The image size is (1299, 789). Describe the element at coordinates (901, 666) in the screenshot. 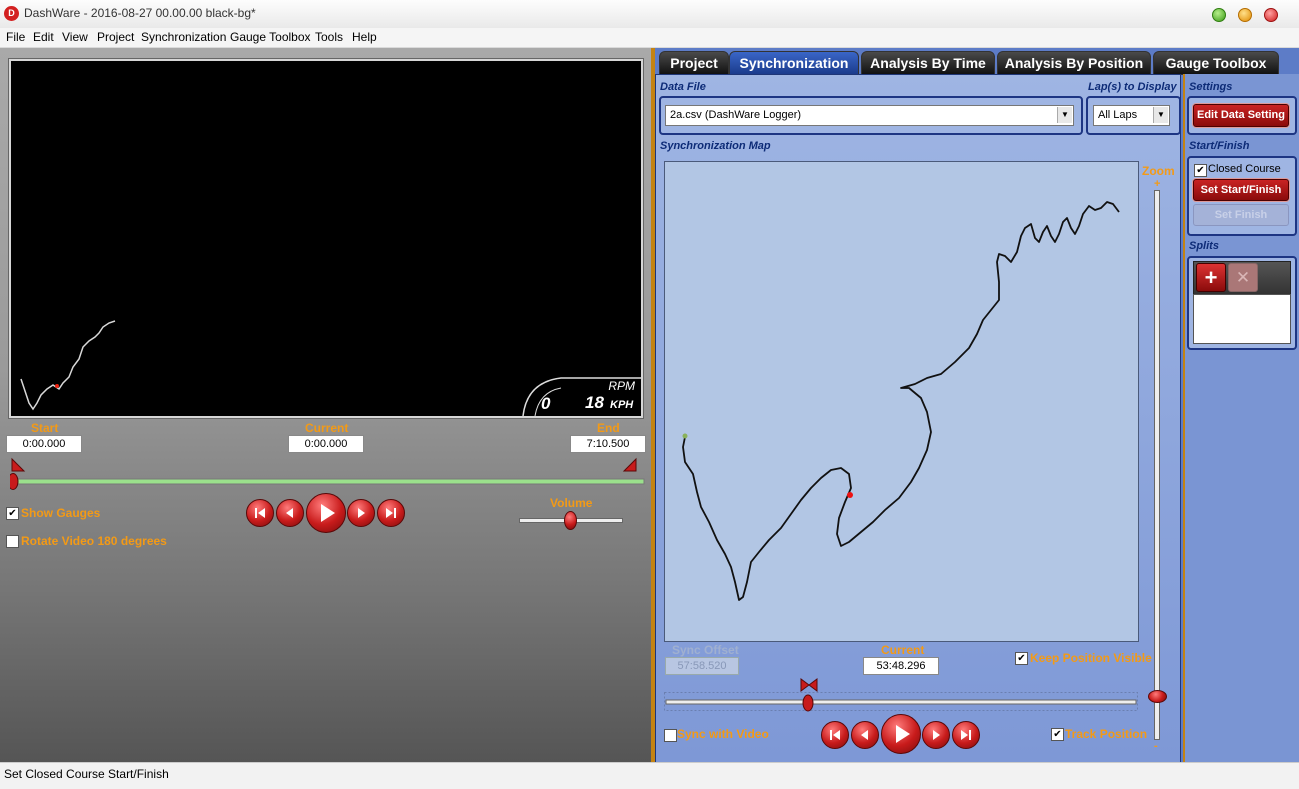

I see `sync-current-field: 53:48.296` at that location.